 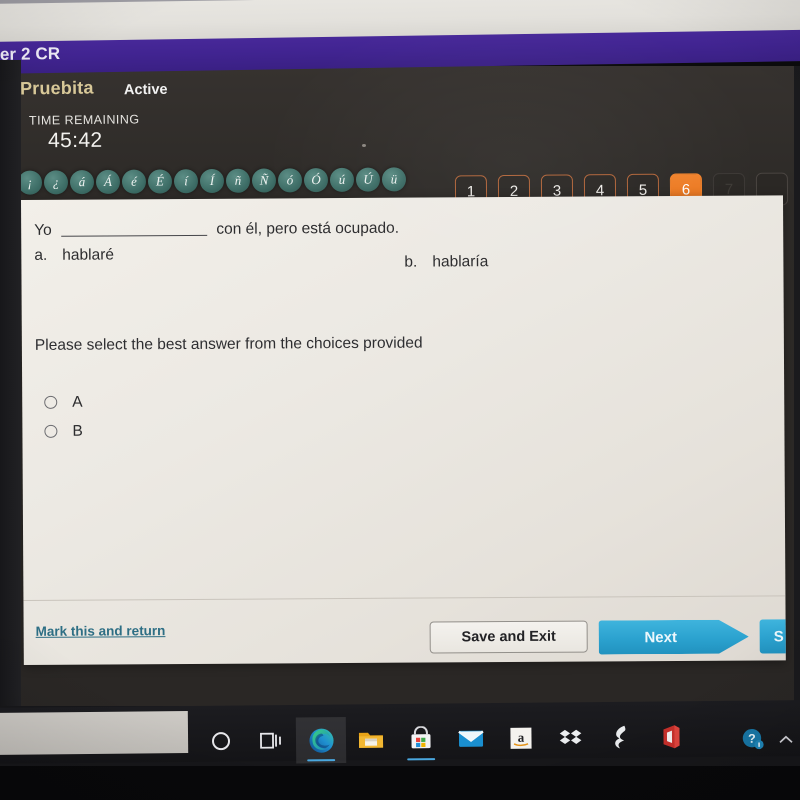 What do you see at coordinates (94, 733) in the screenshot?
I see `taskbar-search-box` at bounding box center [94, 733].